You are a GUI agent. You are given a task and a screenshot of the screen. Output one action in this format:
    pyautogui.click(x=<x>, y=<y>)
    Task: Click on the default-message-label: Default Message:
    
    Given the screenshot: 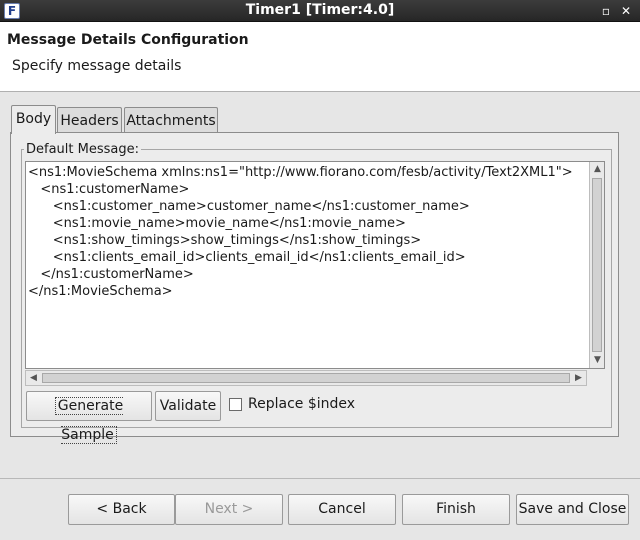 What is the action you would take?
    pyautogui.click(x=82, y=149)
    